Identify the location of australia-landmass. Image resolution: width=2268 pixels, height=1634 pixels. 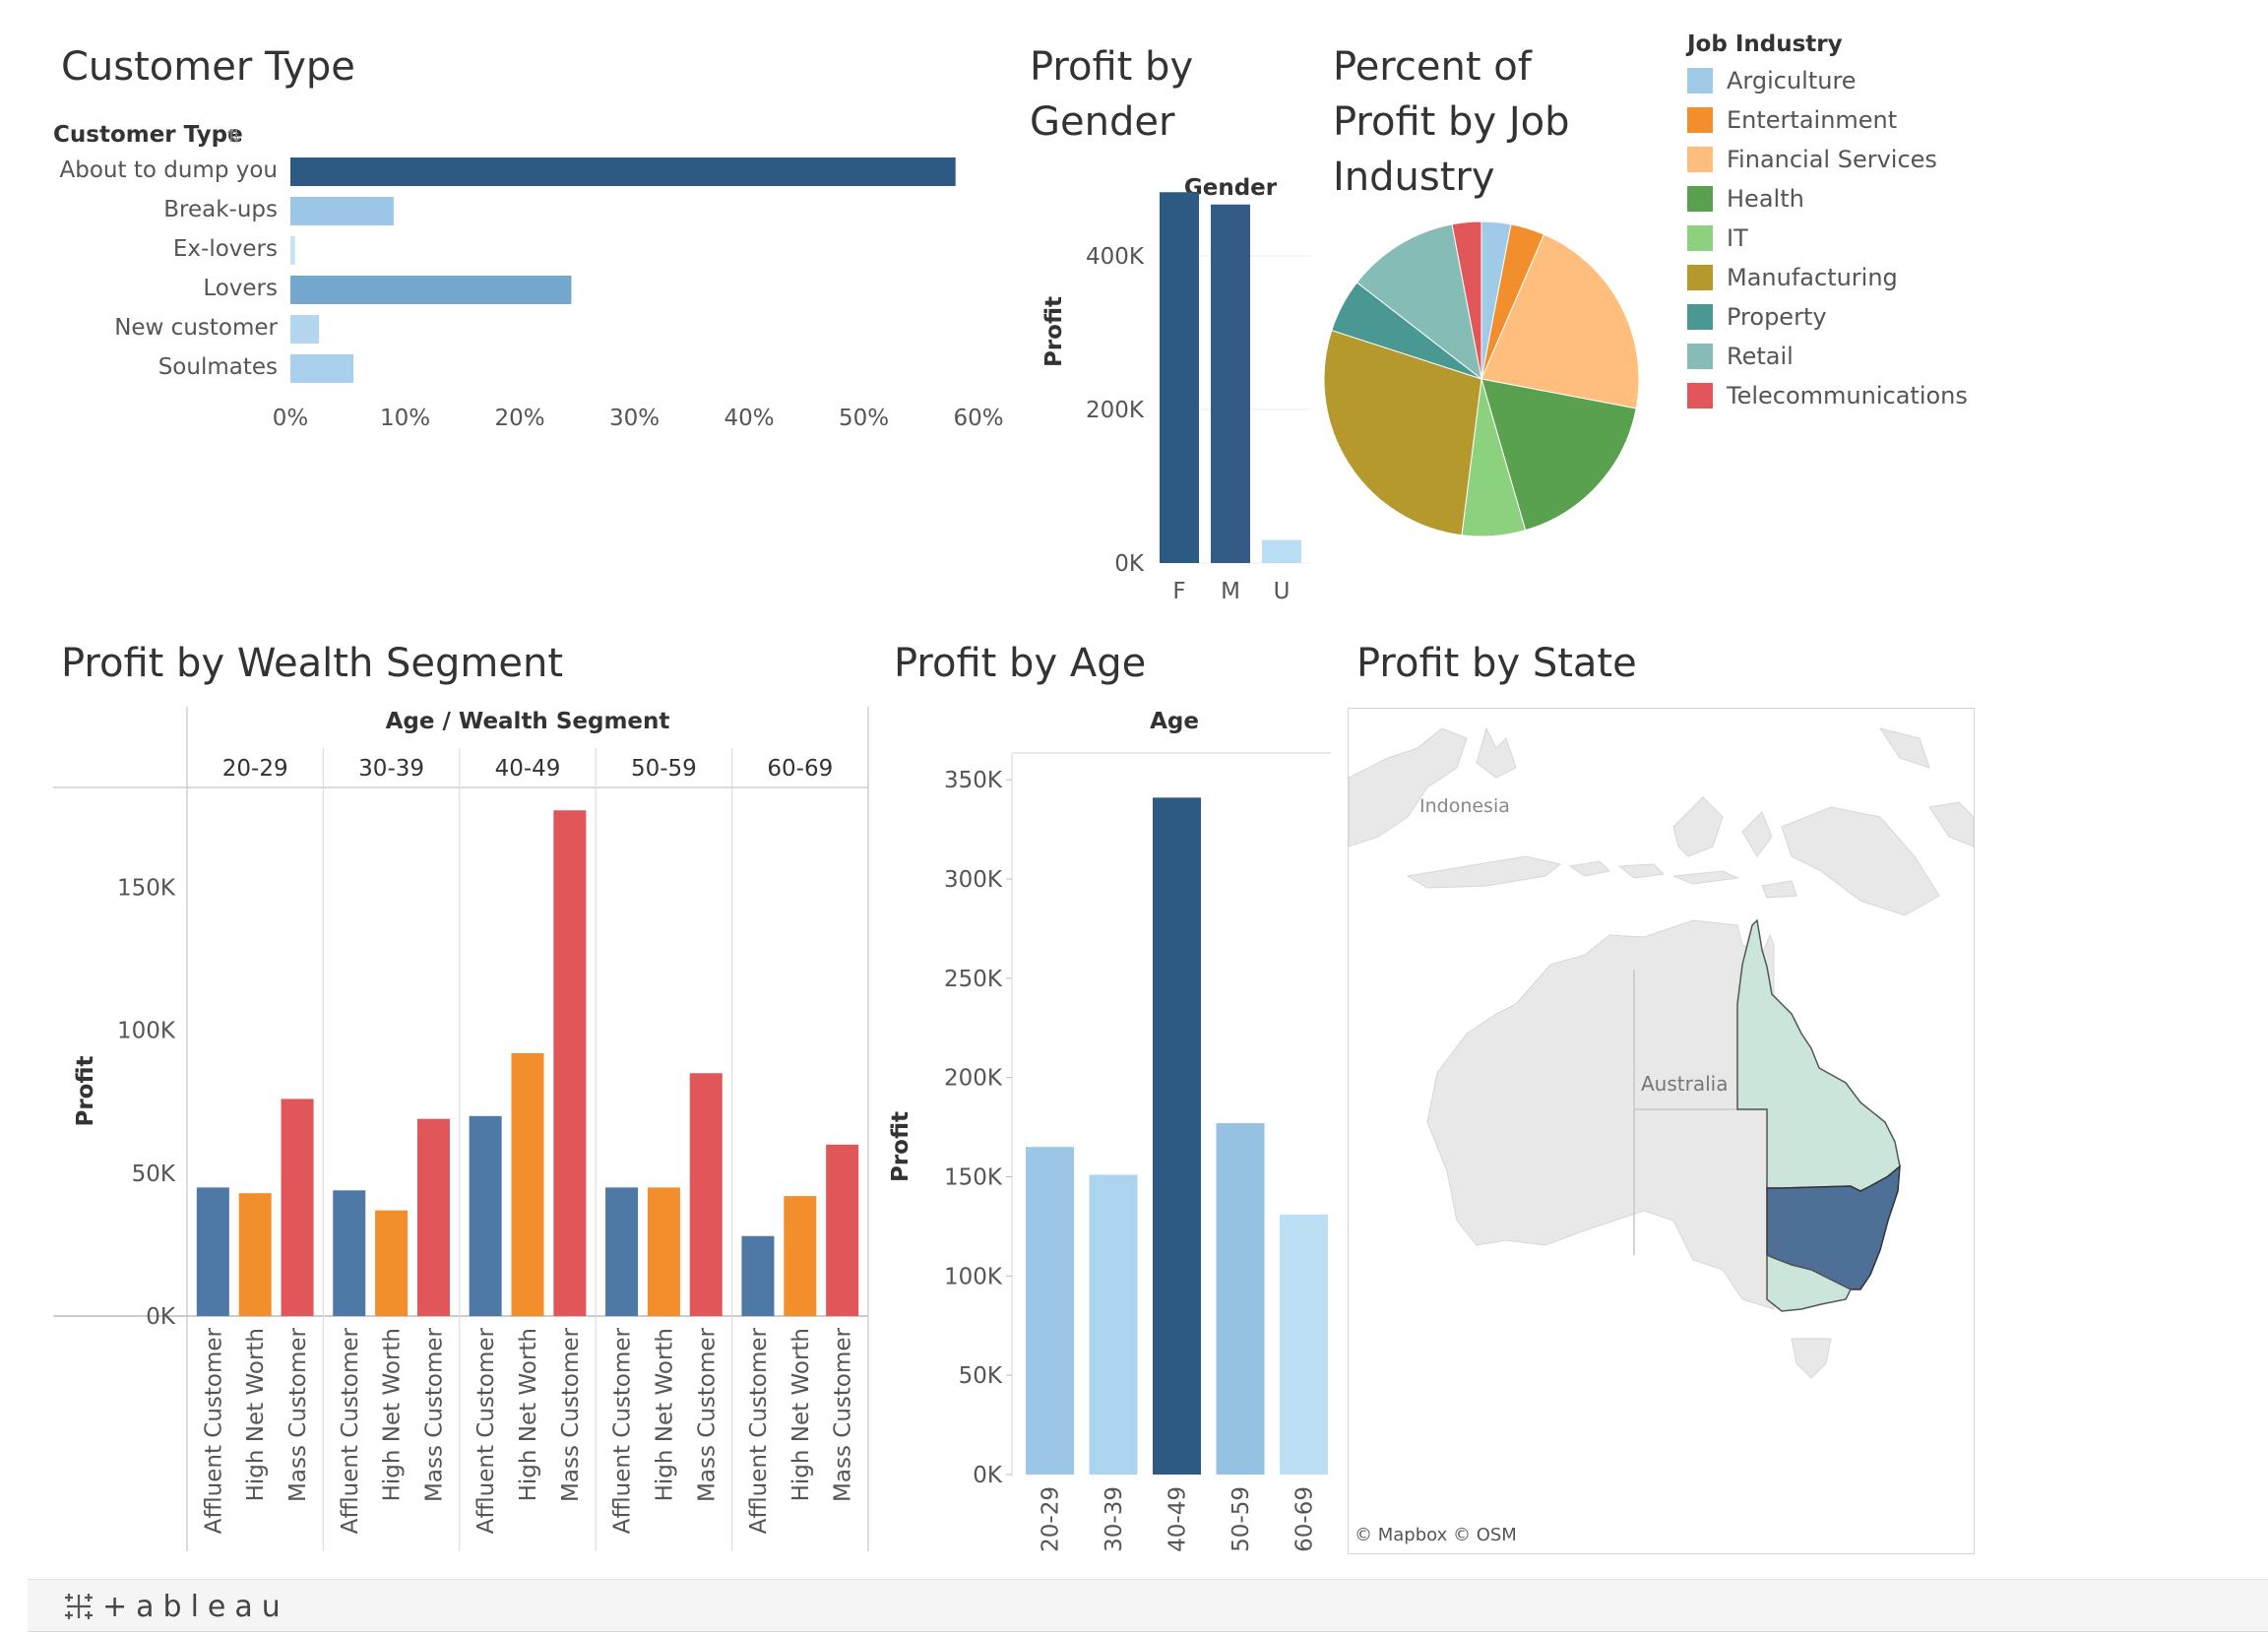
(1663, 1148).